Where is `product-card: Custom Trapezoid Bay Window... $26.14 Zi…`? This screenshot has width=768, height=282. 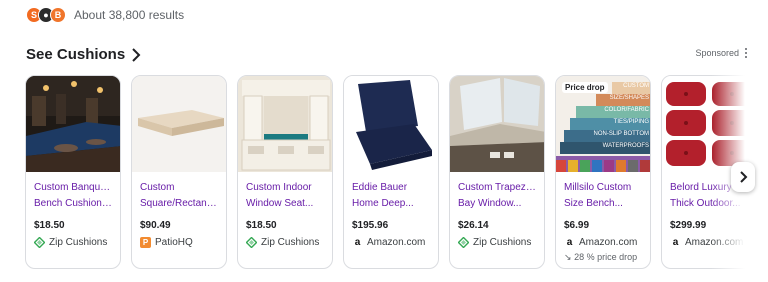
product-card: Custom Trapezoid Bay Window... $26.14 Zi… is located at coordinates (497, 172).